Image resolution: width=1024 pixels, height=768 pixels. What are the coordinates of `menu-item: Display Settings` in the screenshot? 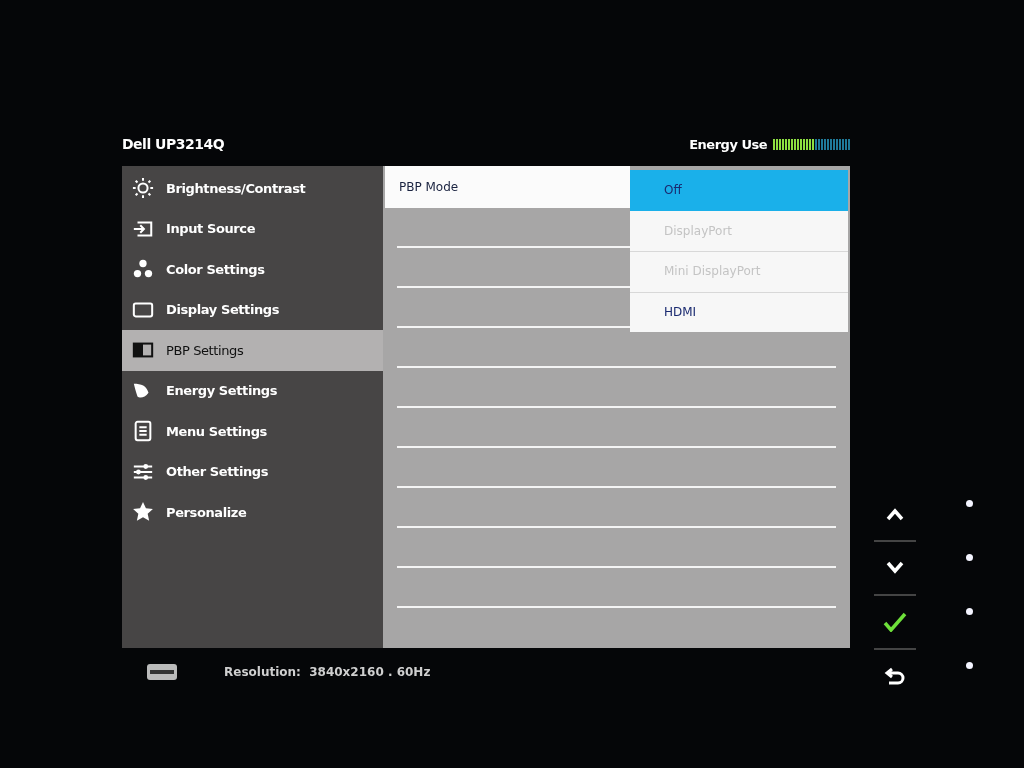 It's located at (252, 309).